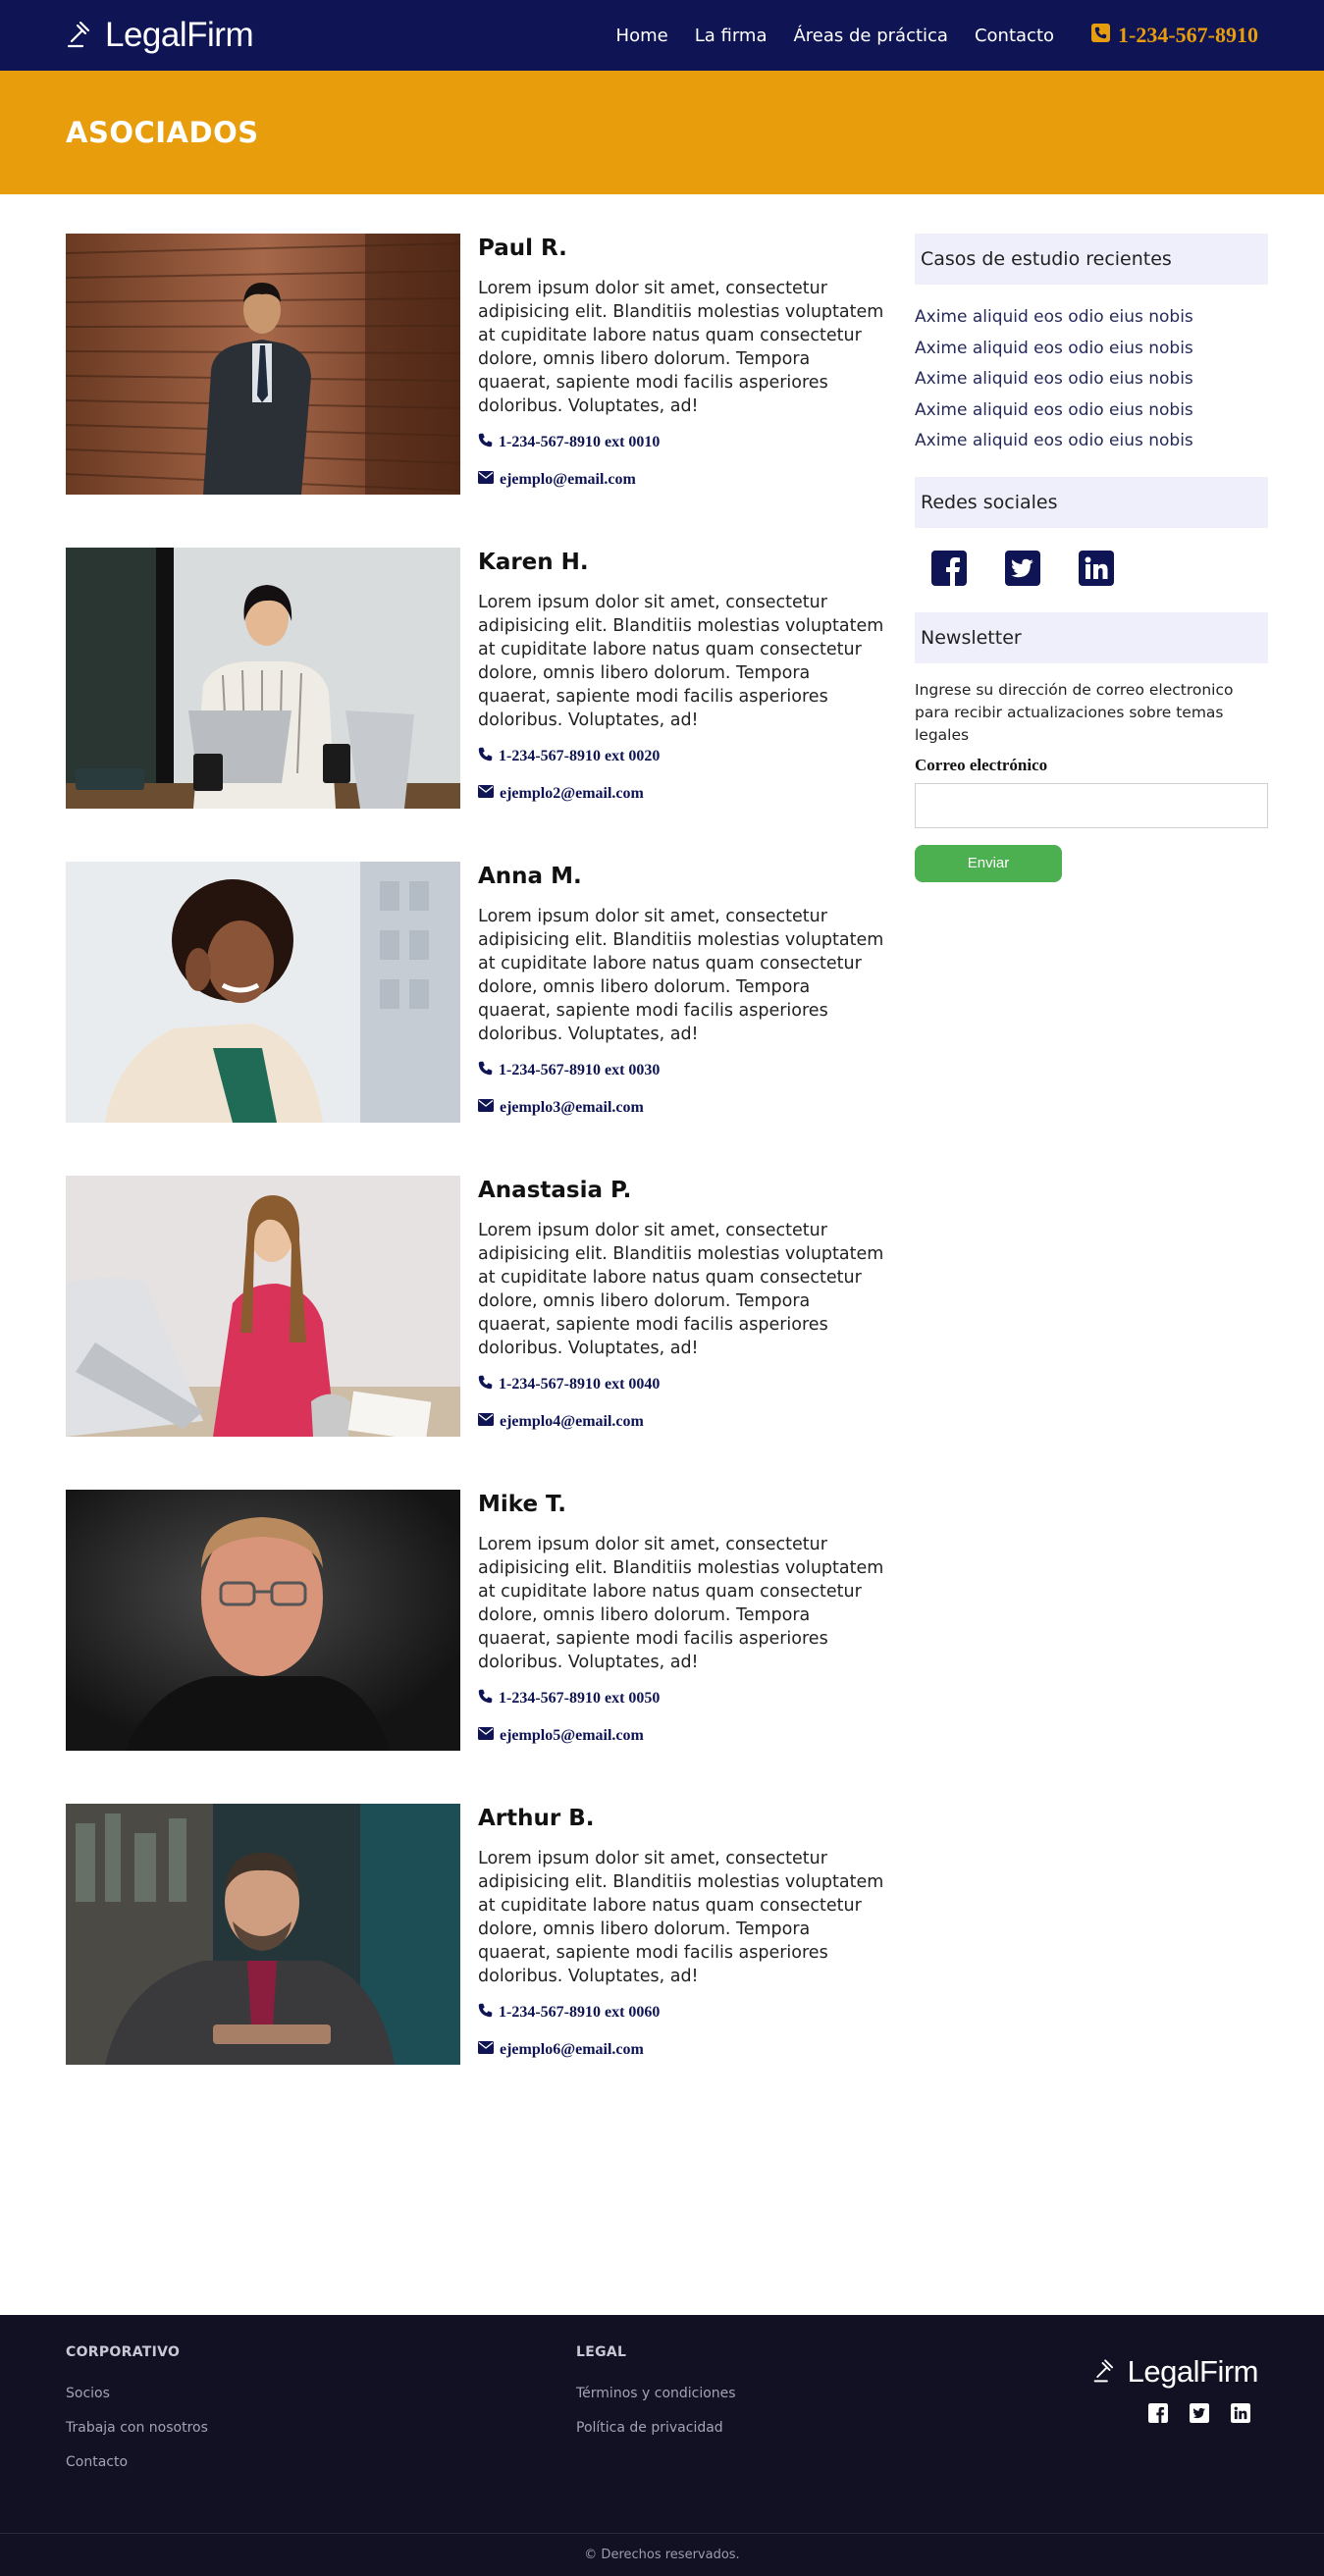 The width and height of the screenshot is (1324, 2576). I want to click on email-label: Correo electrónico, so click(982, 764).